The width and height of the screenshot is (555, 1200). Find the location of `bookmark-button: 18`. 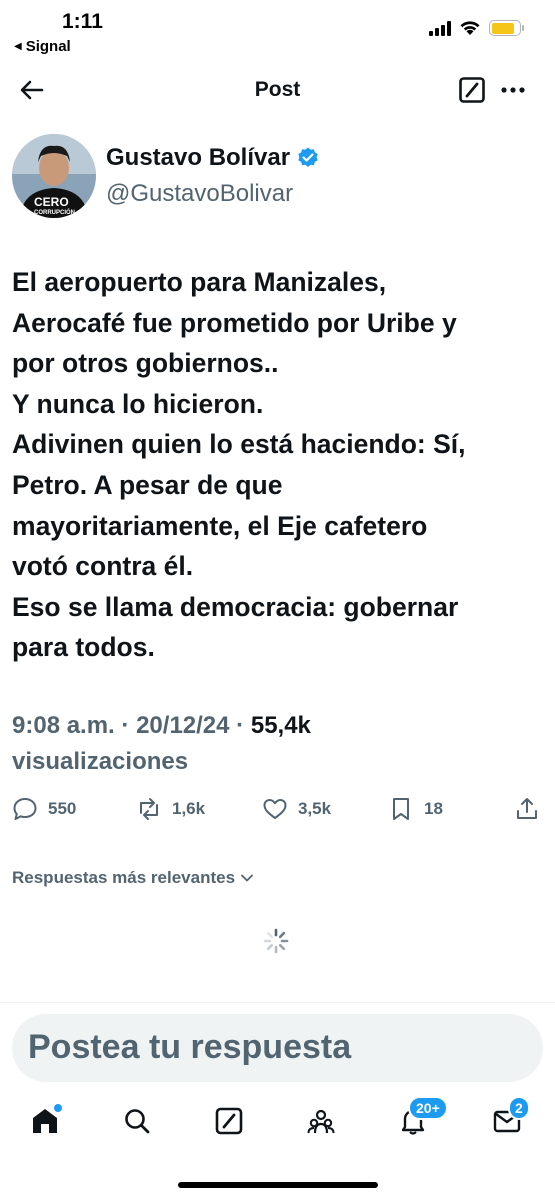

bookmark-button: 18 is located at coordinates (415, 809).